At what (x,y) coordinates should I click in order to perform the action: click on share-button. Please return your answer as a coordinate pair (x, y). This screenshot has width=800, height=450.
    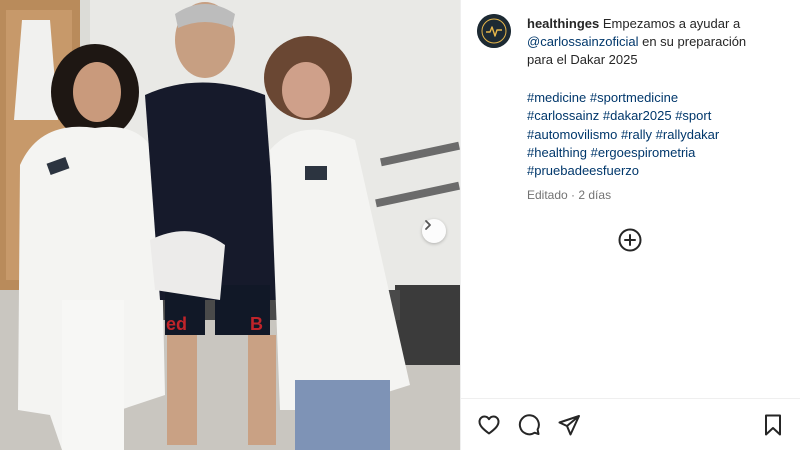
    Looking at the image, I should click on (569, 425).